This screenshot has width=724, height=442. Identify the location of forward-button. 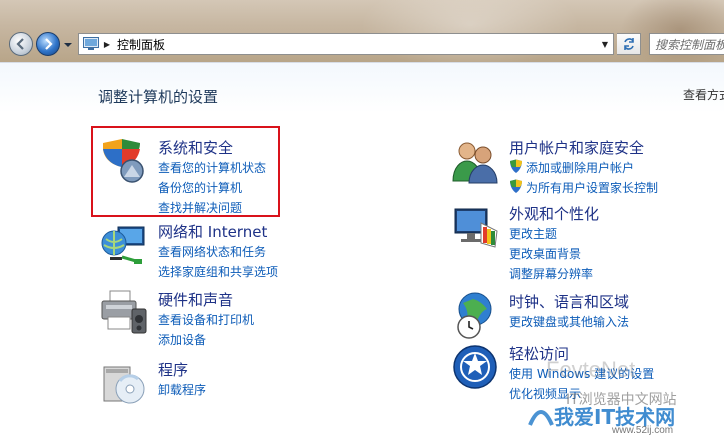
(48, 44).